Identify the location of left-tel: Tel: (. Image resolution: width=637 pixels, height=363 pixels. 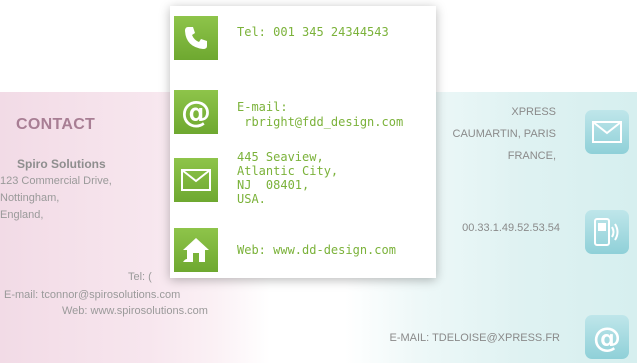
(140, 277).